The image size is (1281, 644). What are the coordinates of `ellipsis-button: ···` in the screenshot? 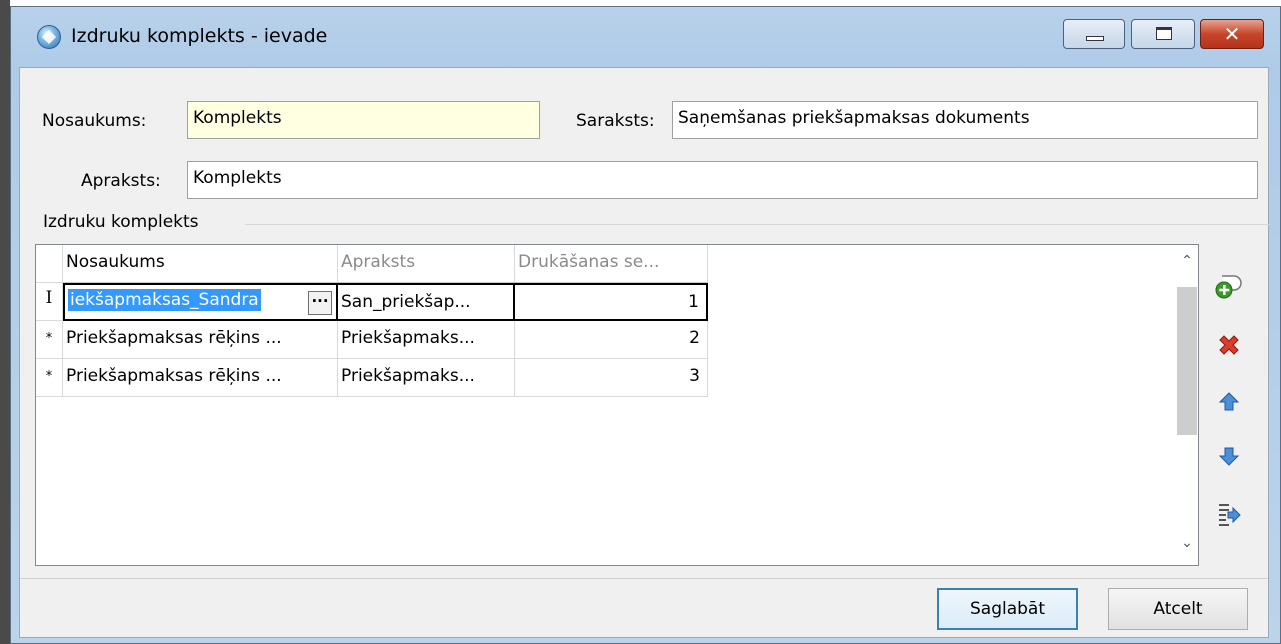 It's located at (320, 303).